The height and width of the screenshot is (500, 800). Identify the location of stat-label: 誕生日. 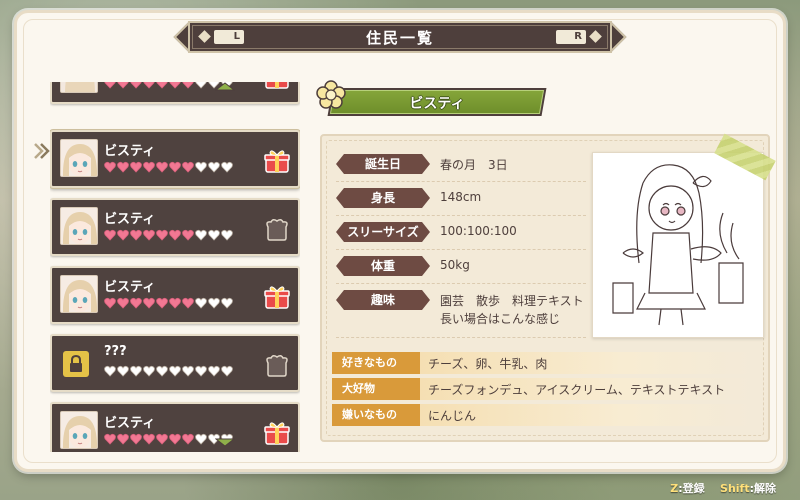
(383, 164).